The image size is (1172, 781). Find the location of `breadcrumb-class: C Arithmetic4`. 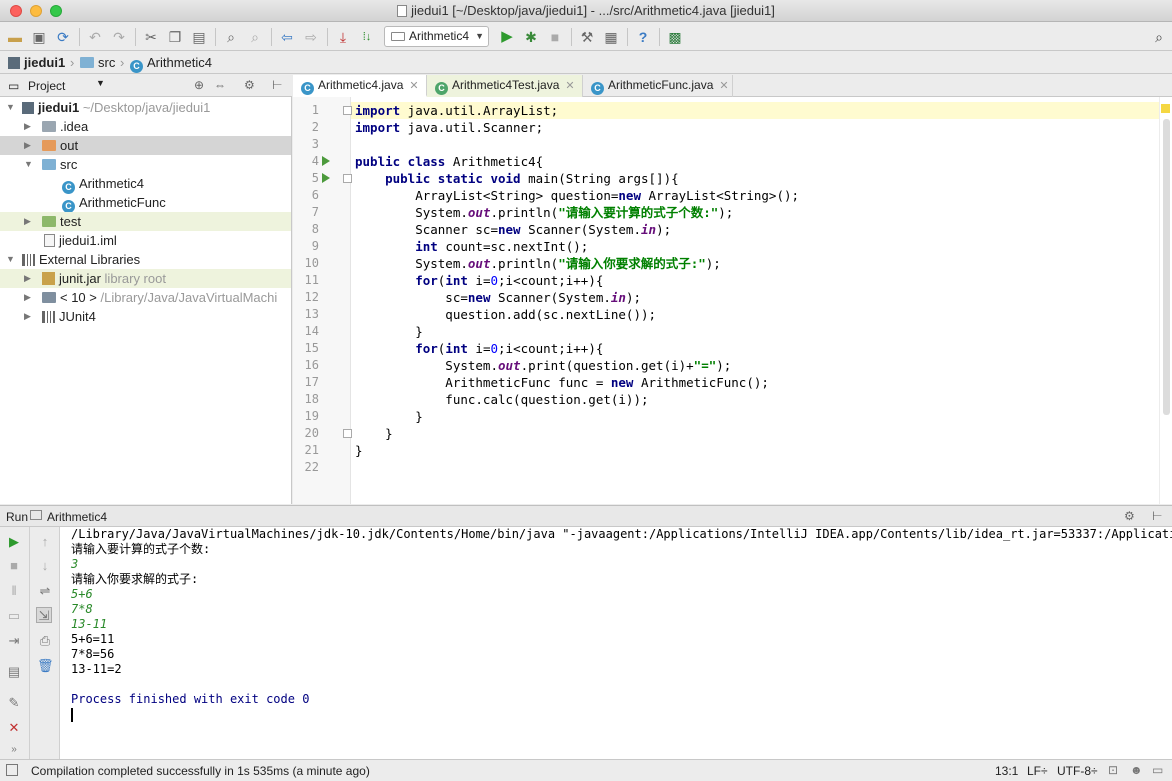

breadcrumb-class: C Arithmetic4 is located at coordinates (171, 64).